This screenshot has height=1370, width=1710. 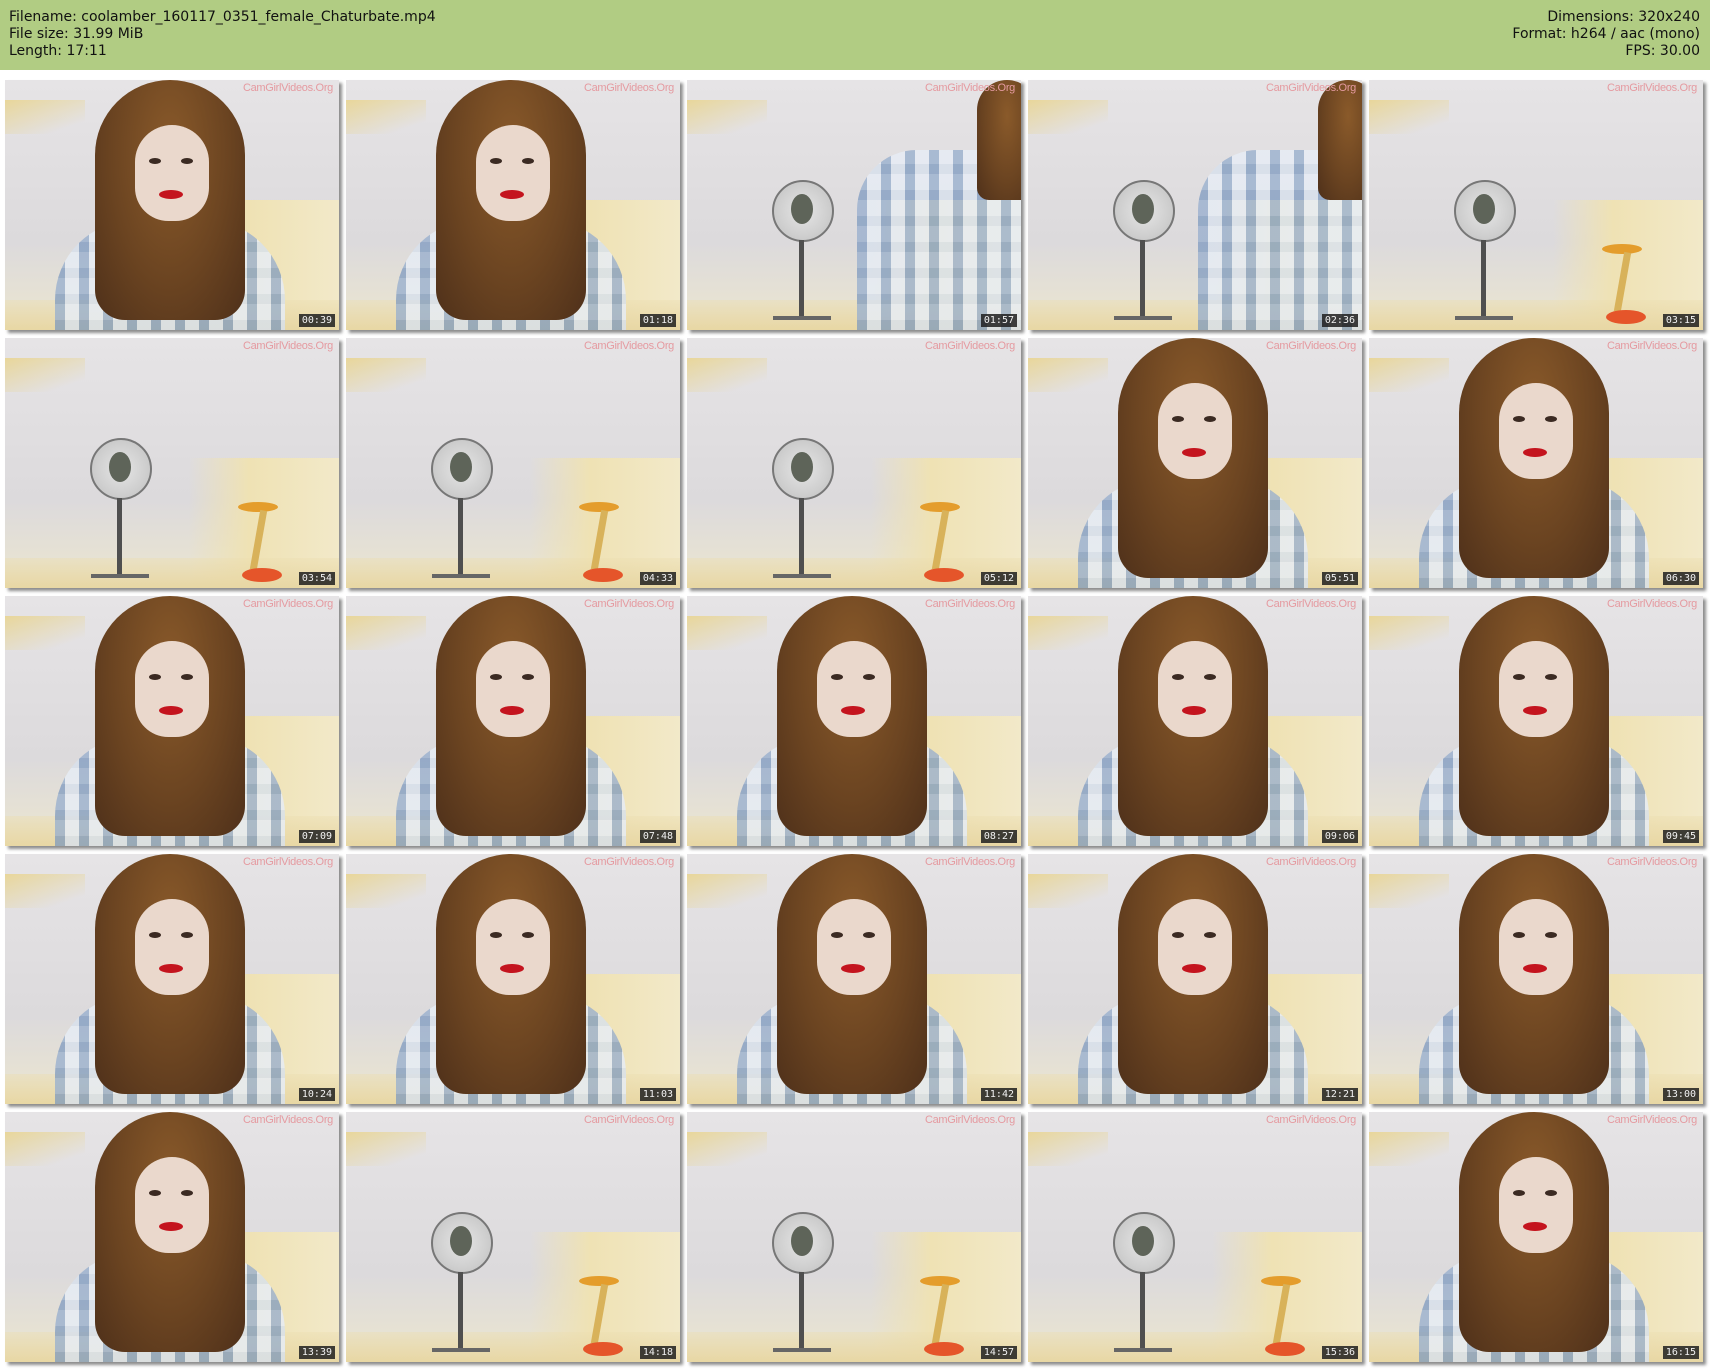 I want to click on frame-timestamp: 14:57, so click(x=998, y=1352).